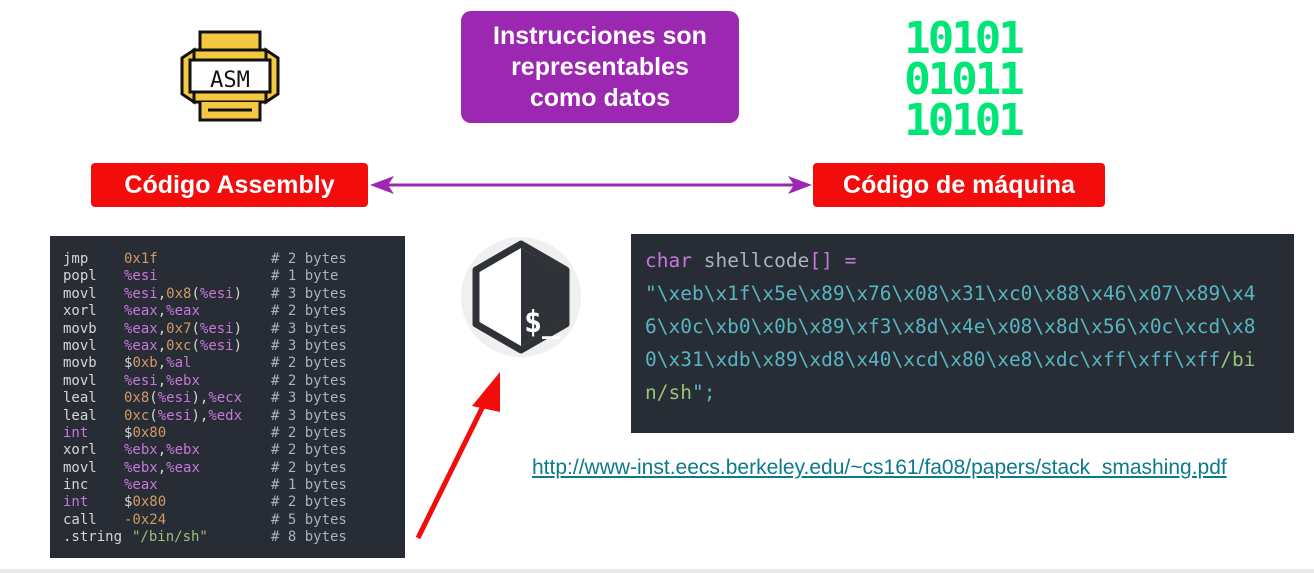  I want to click on asm-line: .string "/bin/sh" # 8 bytes, so click(234, 537).